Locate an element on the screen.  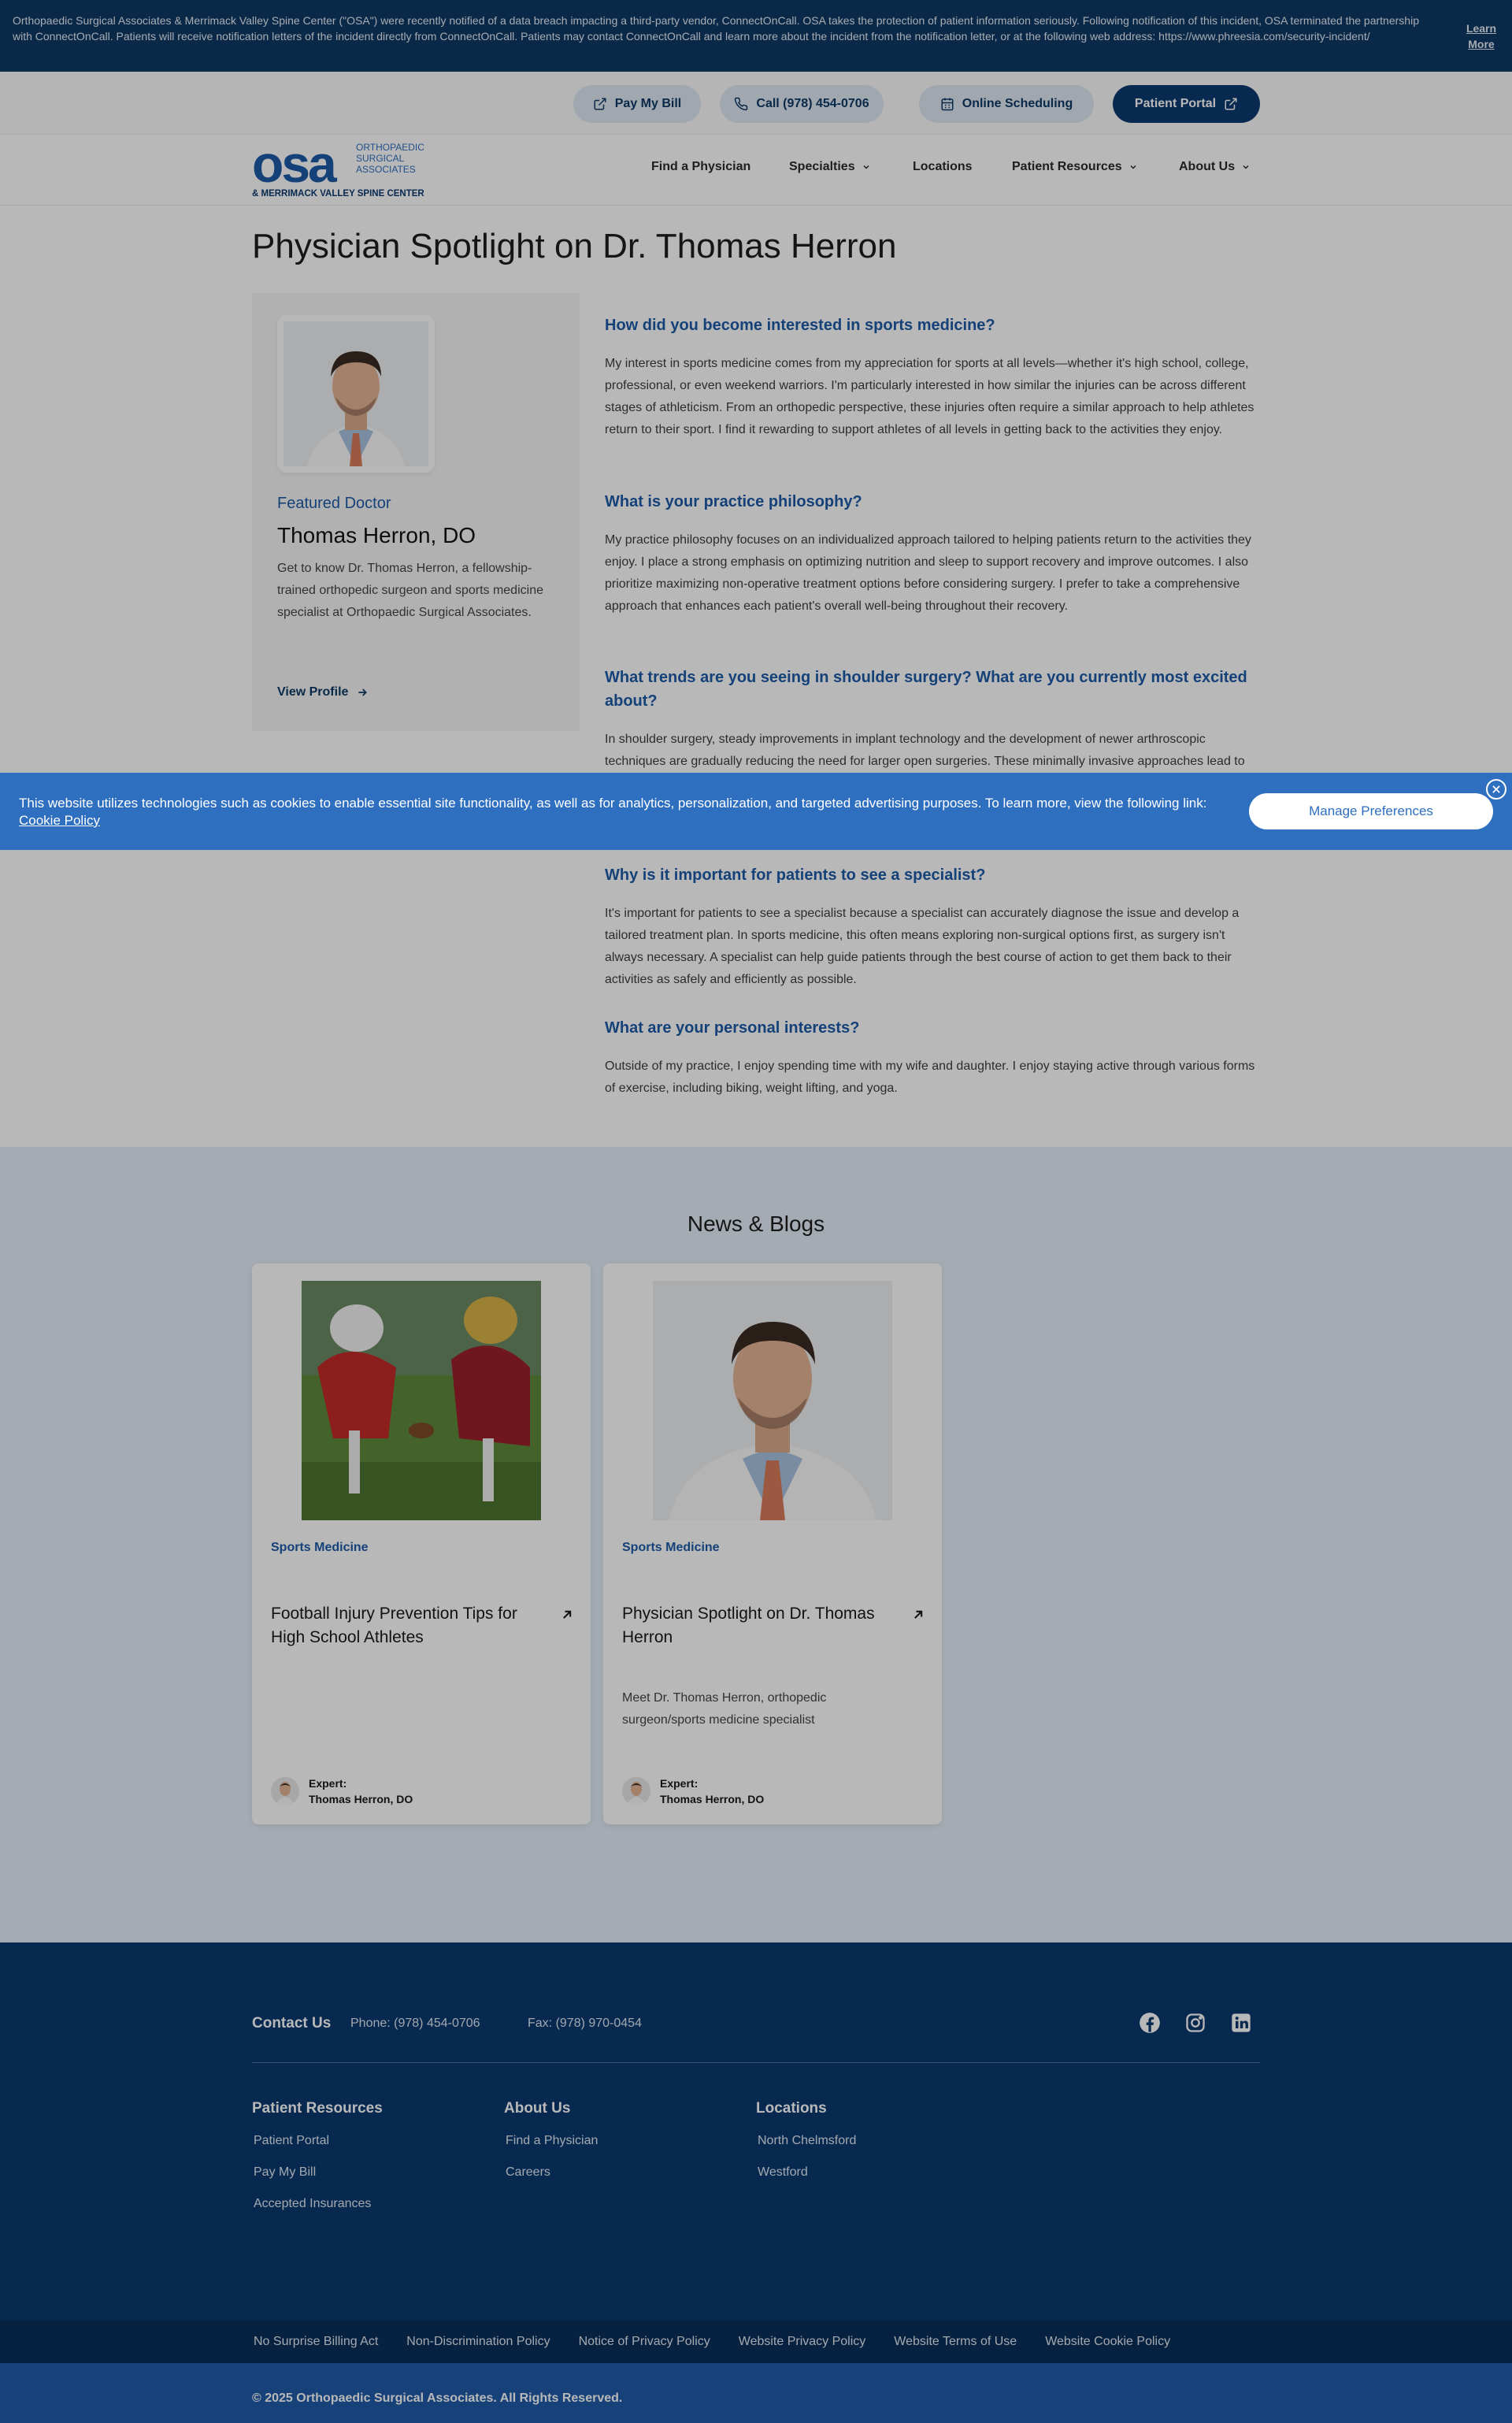
footer-link-pay-bill: Pay My Bill is located at coordinates (317, 2172).